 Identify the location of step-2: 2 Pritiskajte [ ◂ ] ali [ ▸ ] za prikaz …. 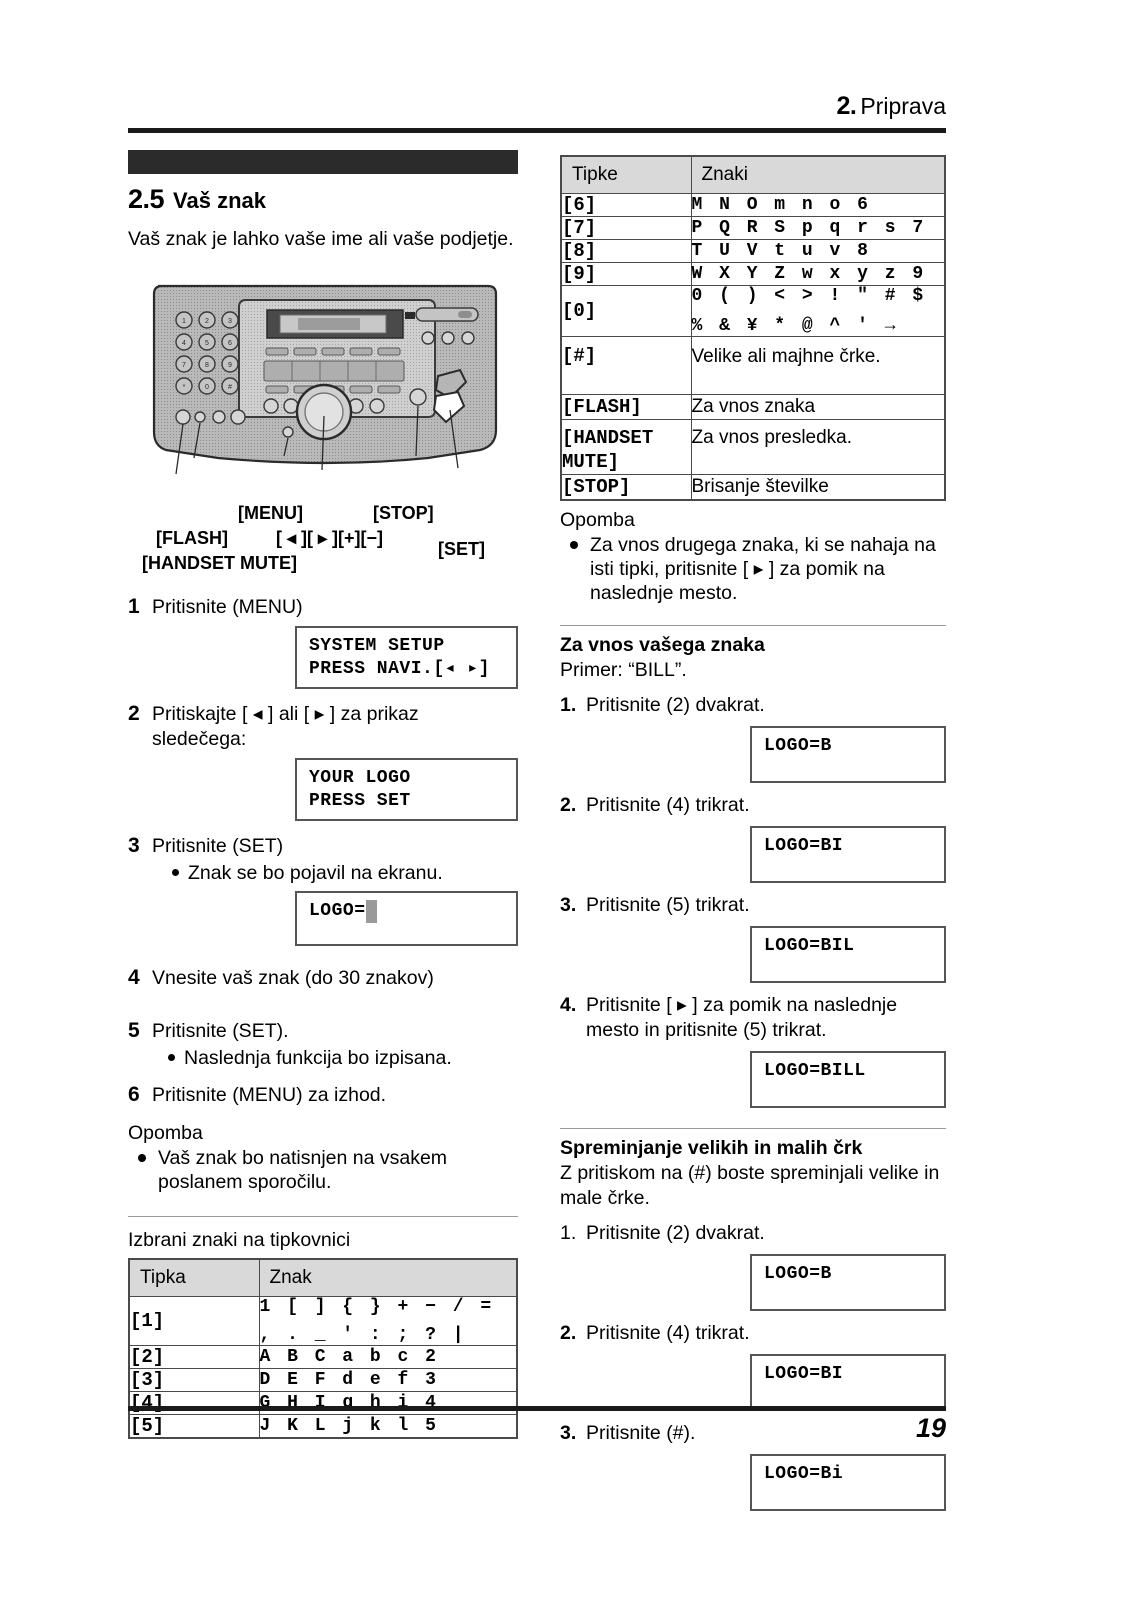
(323, 727).